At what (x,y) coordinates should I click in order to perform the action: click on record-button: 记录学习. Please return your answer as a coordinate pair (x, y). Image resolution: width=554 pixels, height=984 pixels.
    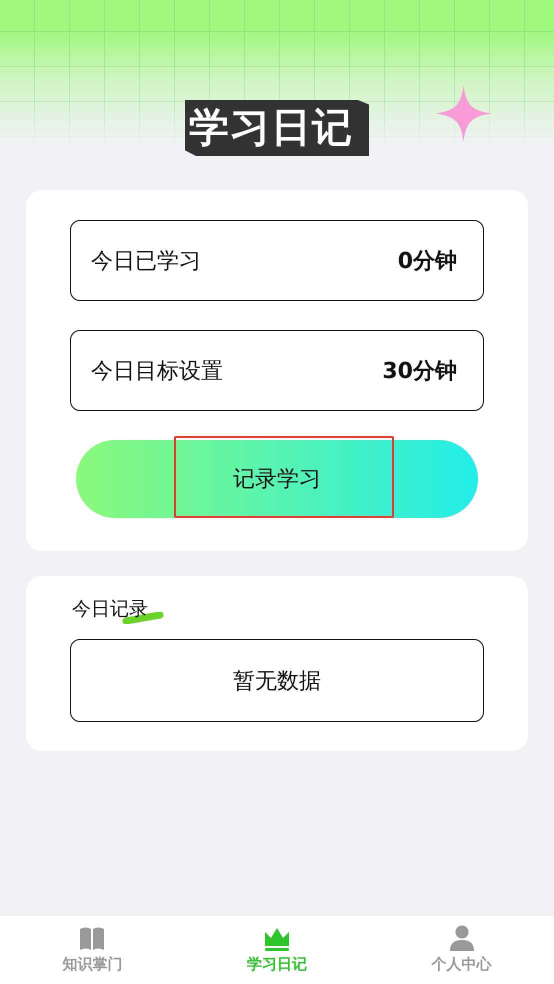
    Looking at the image, I should click on (277, 479).